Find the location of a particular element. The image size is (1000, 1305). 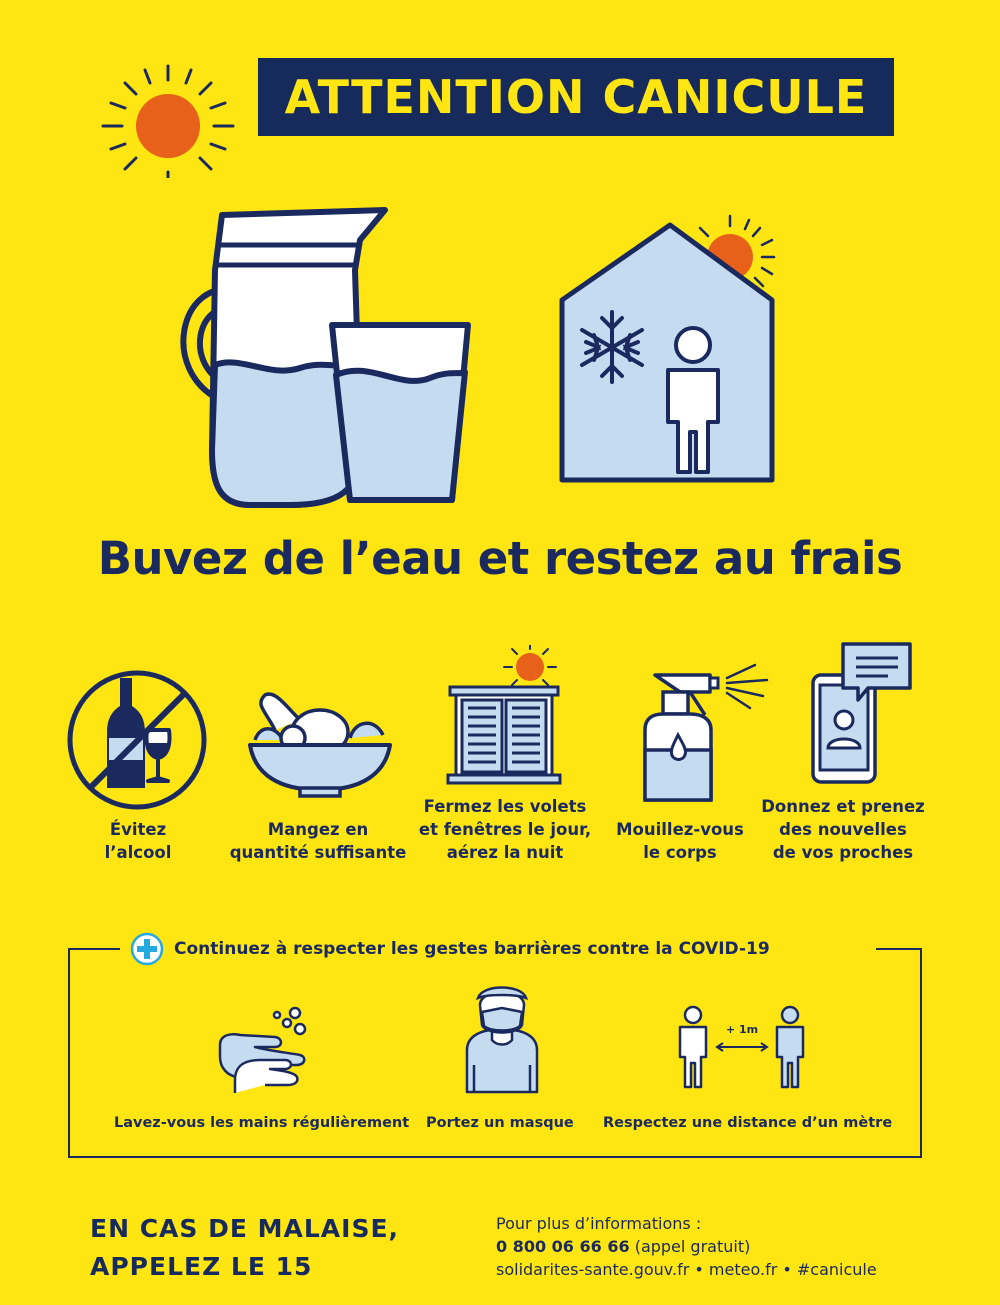

covid-item-label: Lavez-vous les mains régulièrement is located at coordinates (262, 1123).